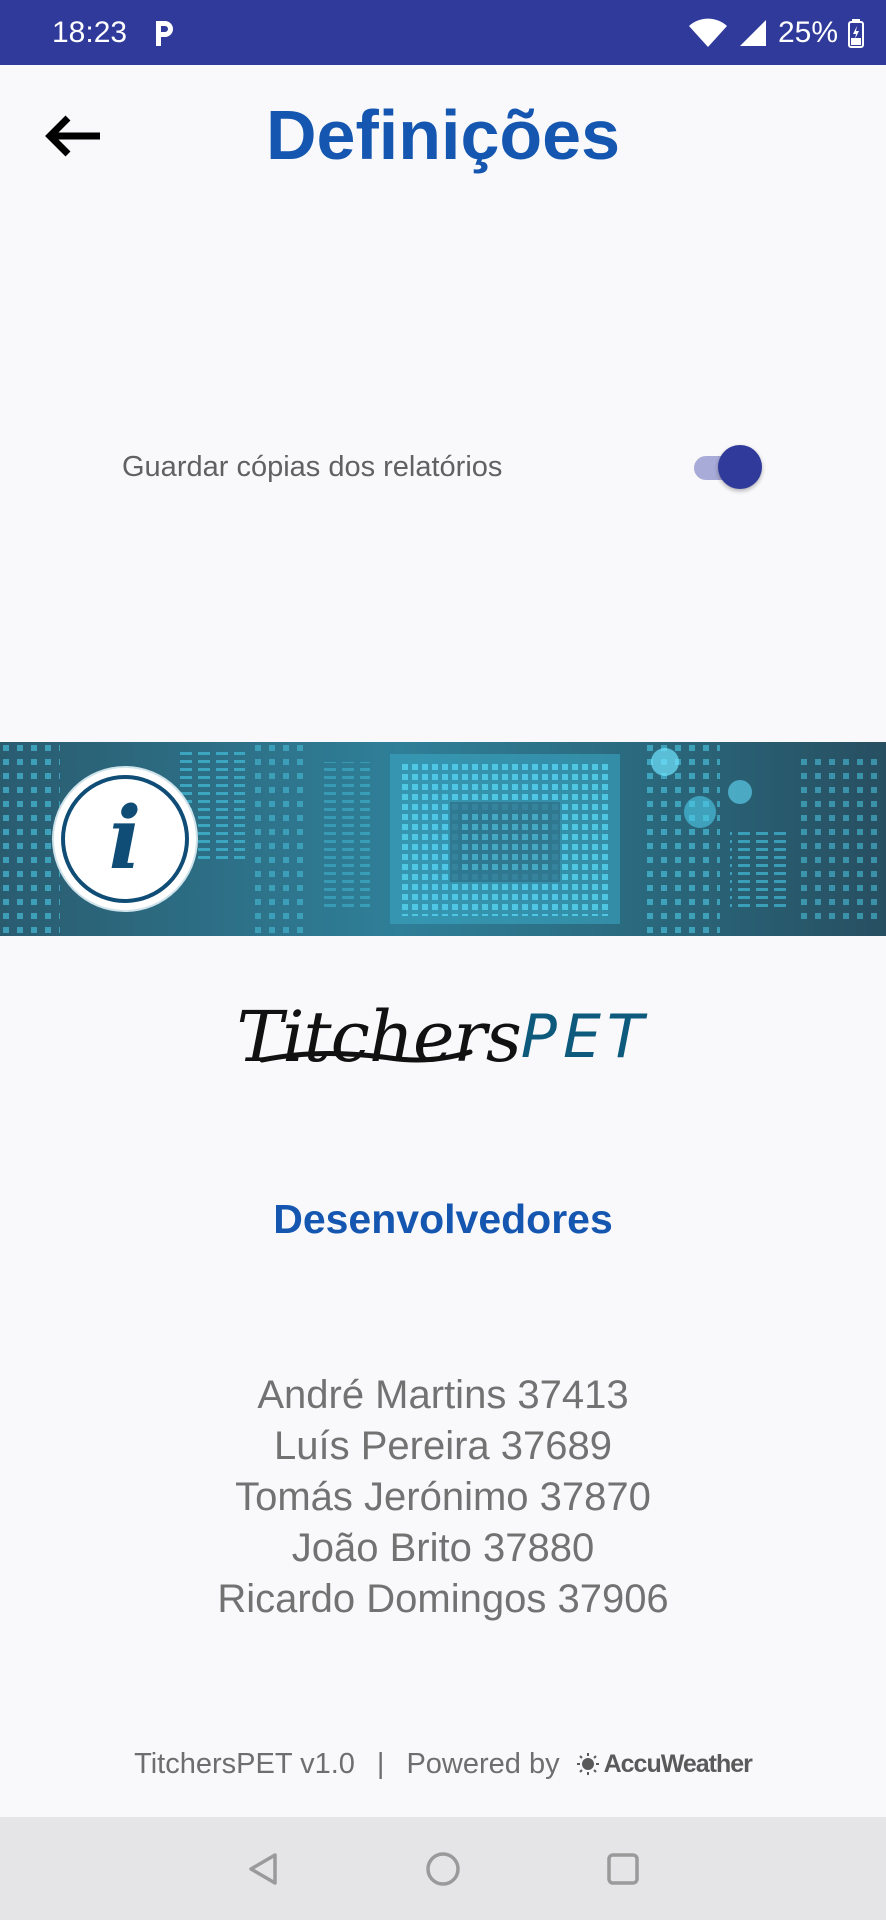  What do you see at coordinates (90, 32) in the screenshot?
I see `status-time: 18:23` at bounding box center [90, 32].